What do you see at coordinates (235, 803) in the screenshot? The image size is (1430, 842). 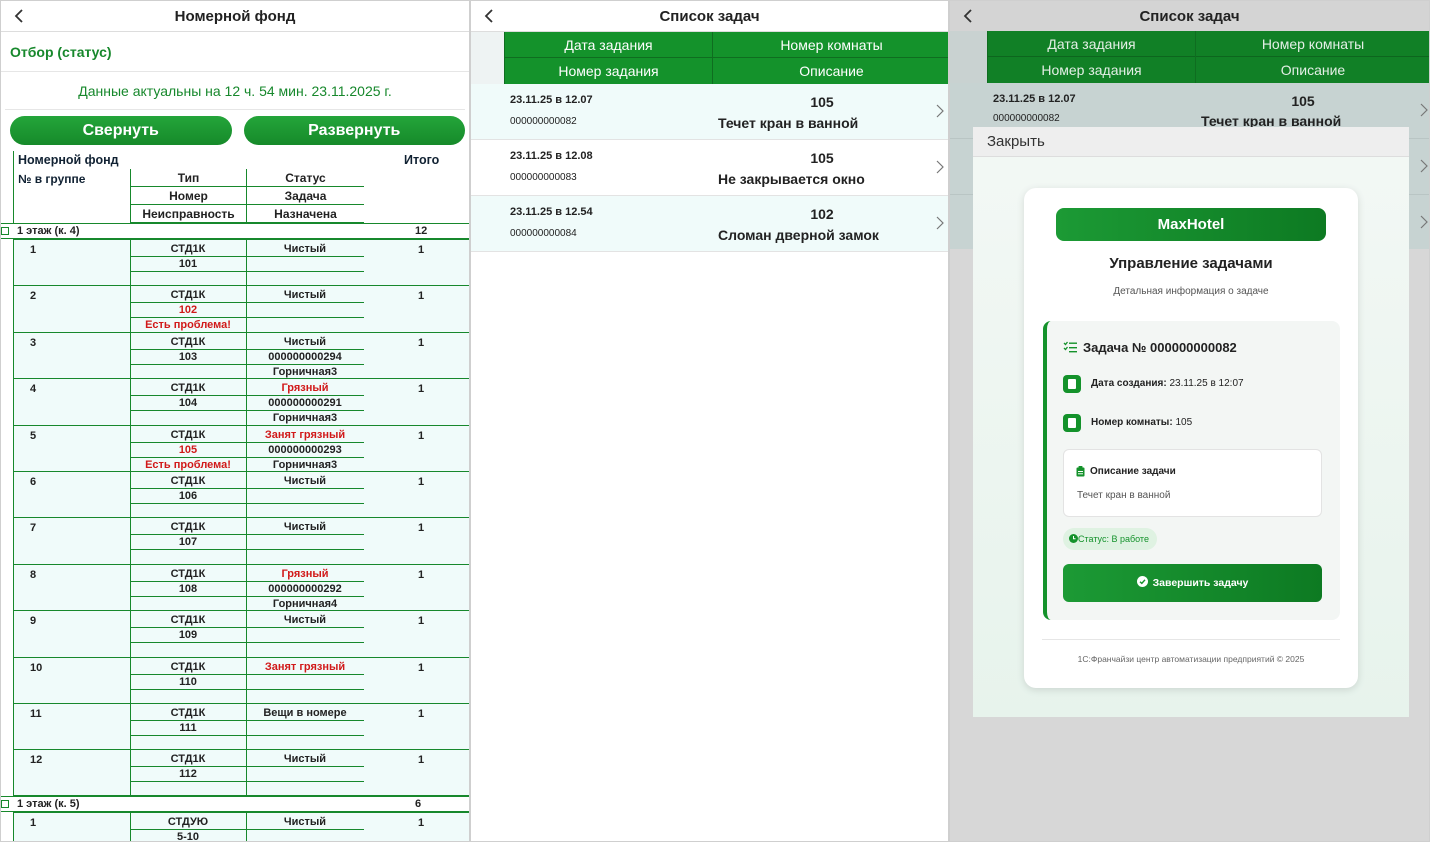 I see `group-row: 1 этаж (к. 5) 6` at bounding box center [235, 803].